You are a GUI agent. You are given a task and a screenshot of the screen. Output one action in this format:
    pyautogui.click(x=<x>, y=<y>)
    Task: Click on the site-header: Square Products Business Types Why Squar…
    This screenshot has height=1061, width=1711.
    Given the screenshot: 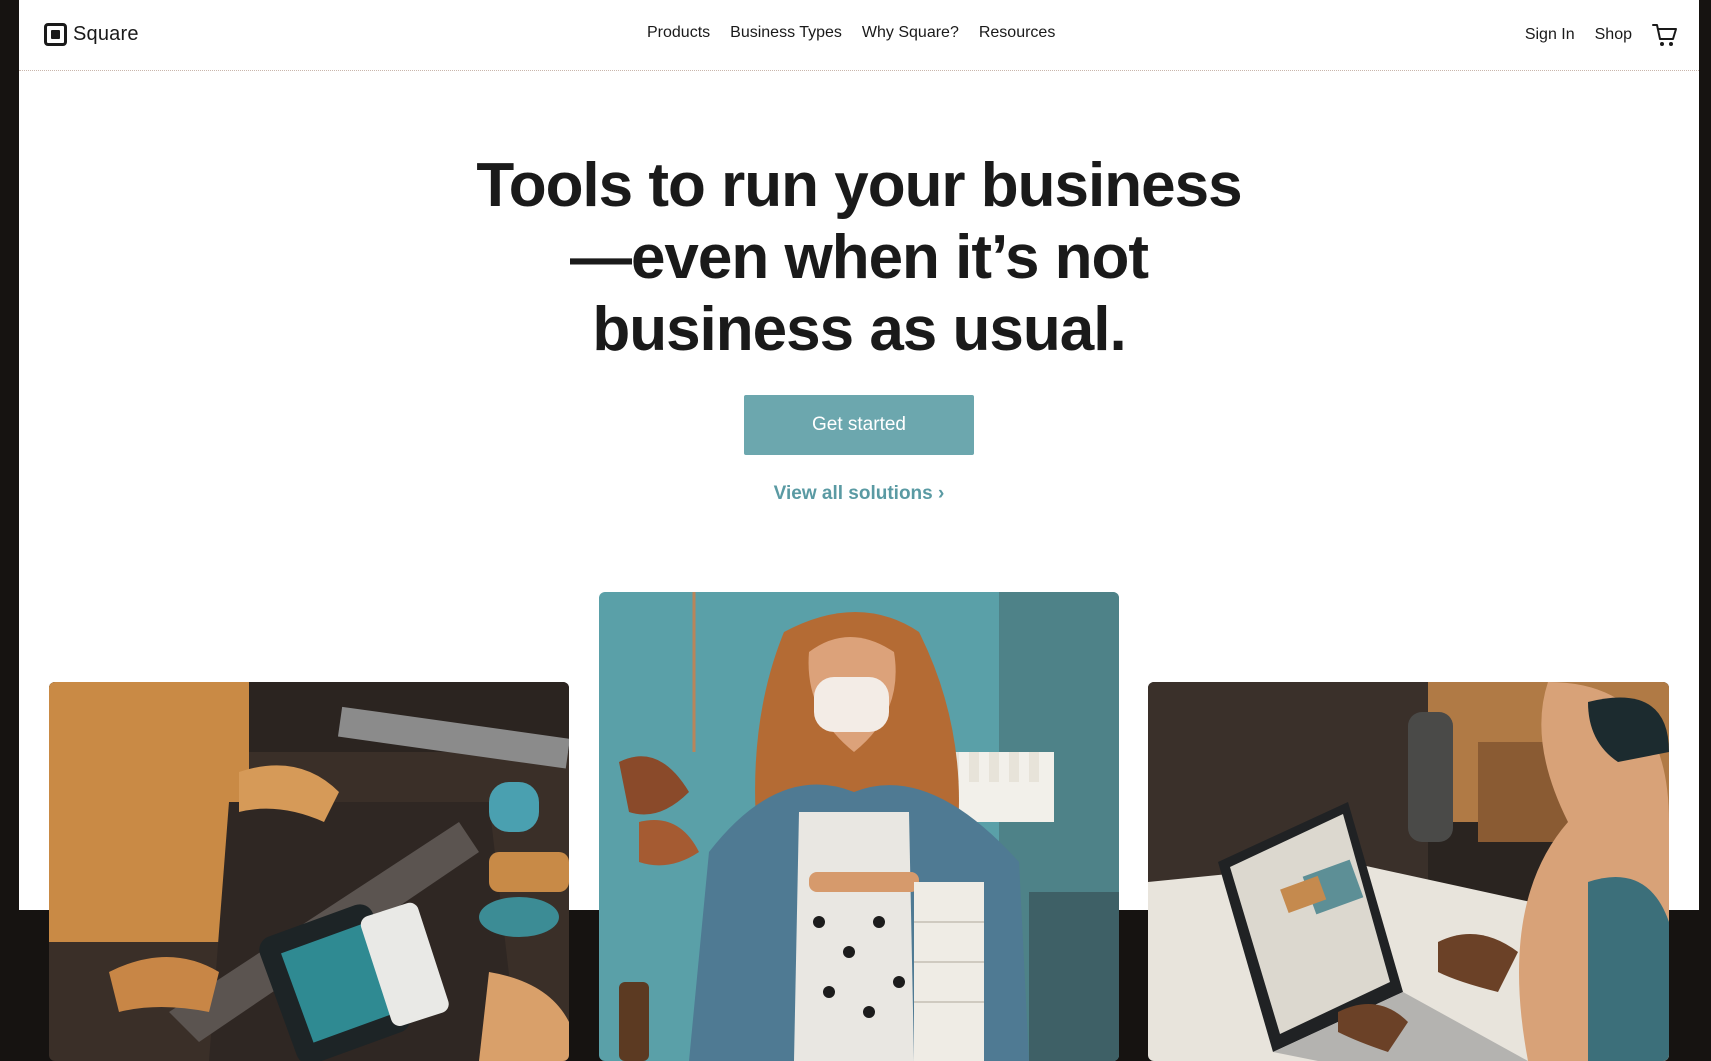 What is the action you would take?
    pyautogui.click(x=859, y=35)
    